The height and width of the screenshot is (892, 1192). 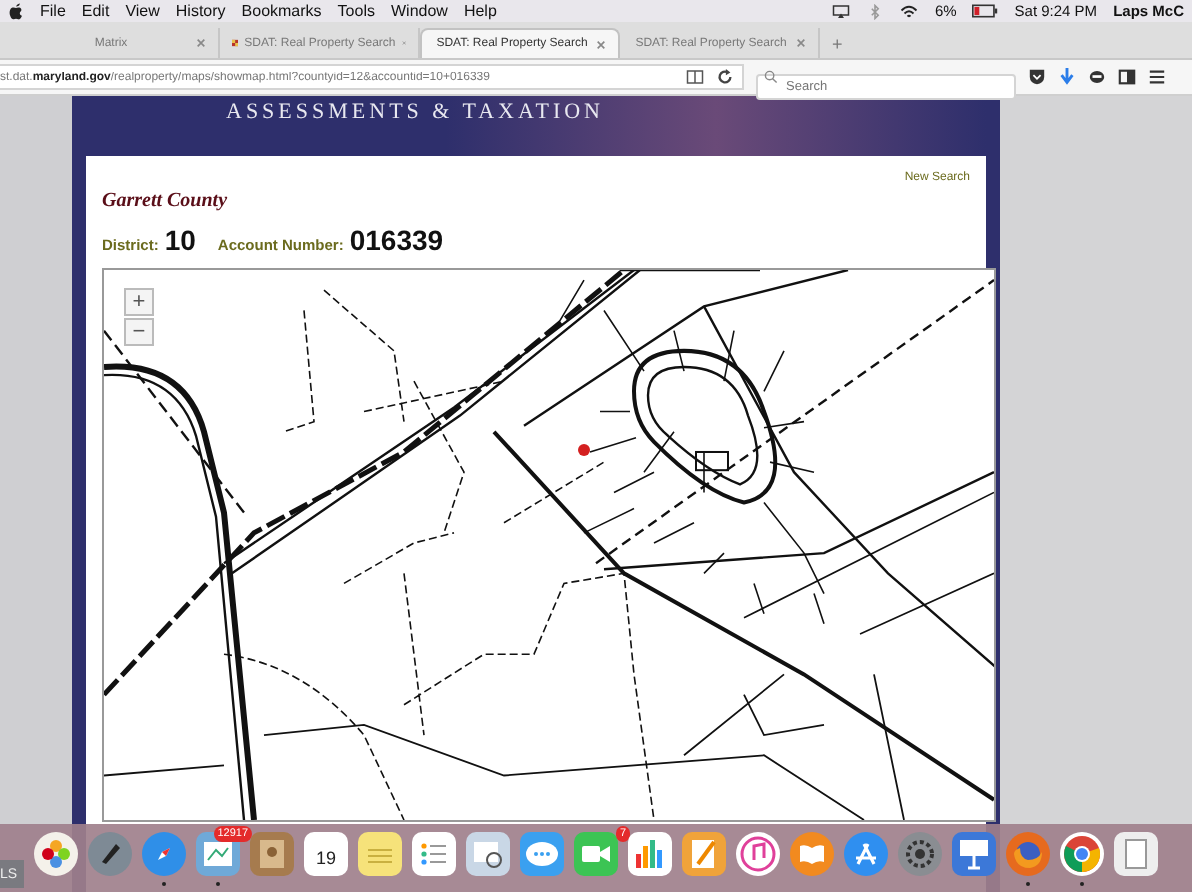 I want to click on calendar-icon: 19, so click(x=326, y=854).